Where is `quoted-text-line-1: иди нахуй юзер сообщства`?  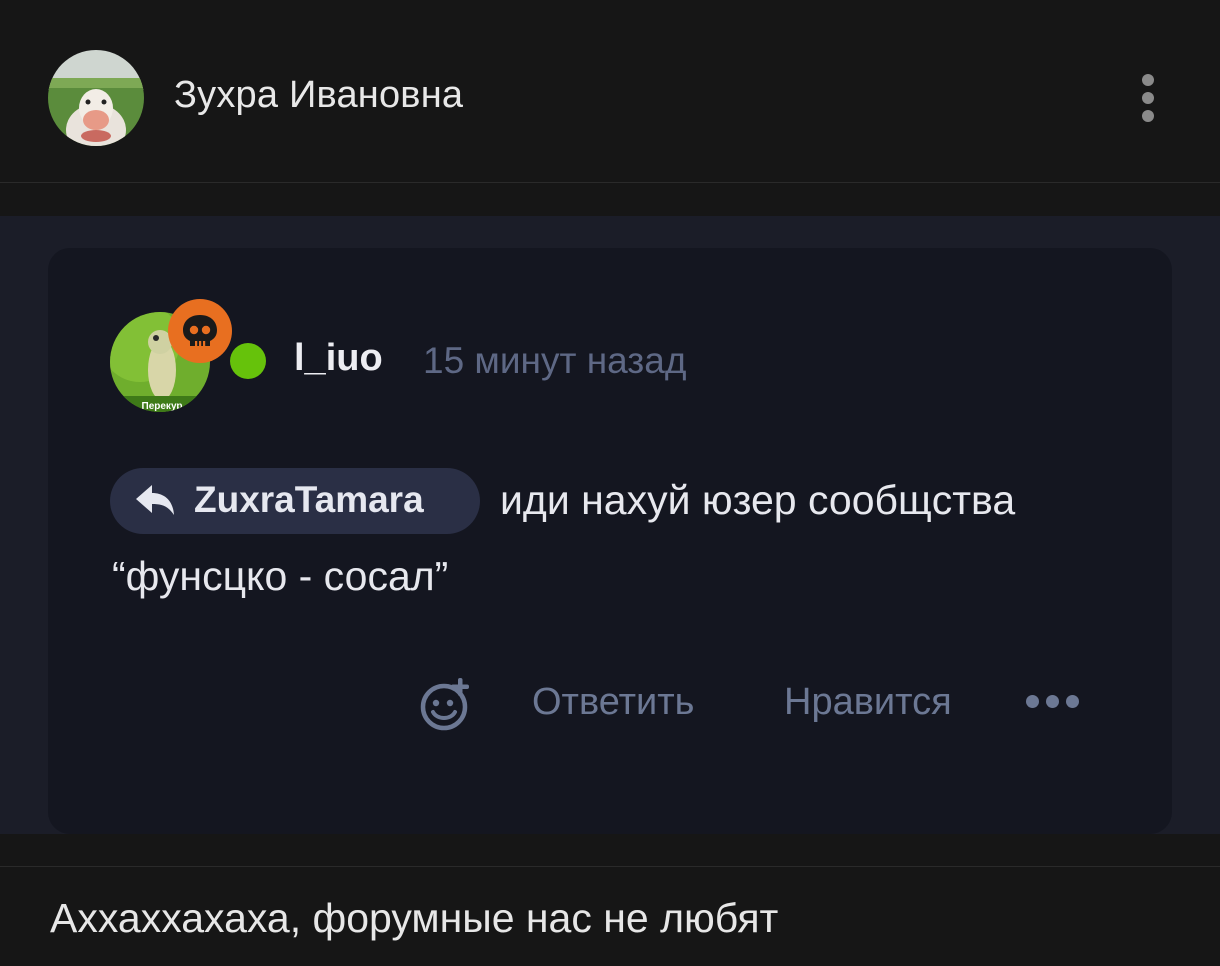 quoted-text-line-1: иди нахуй юзер сообщства is located at coordinates (758, 500).